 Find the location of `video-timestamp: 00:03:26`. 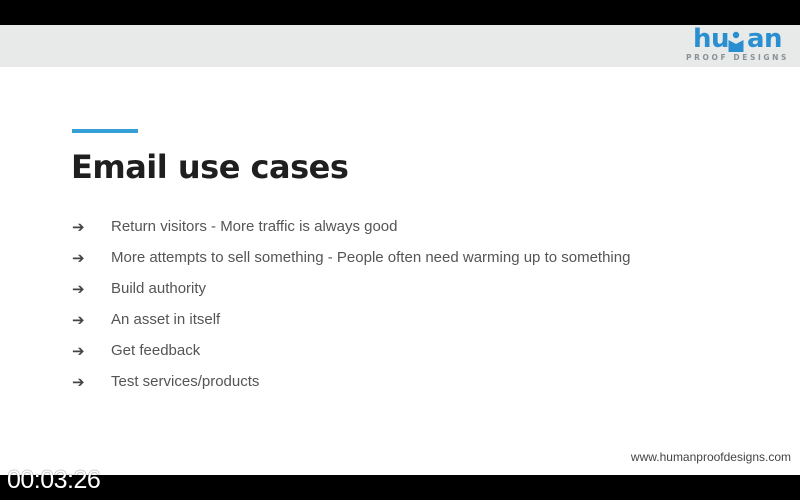

video-timestamp: 00:03:26 is located at coordinates (54, 480).